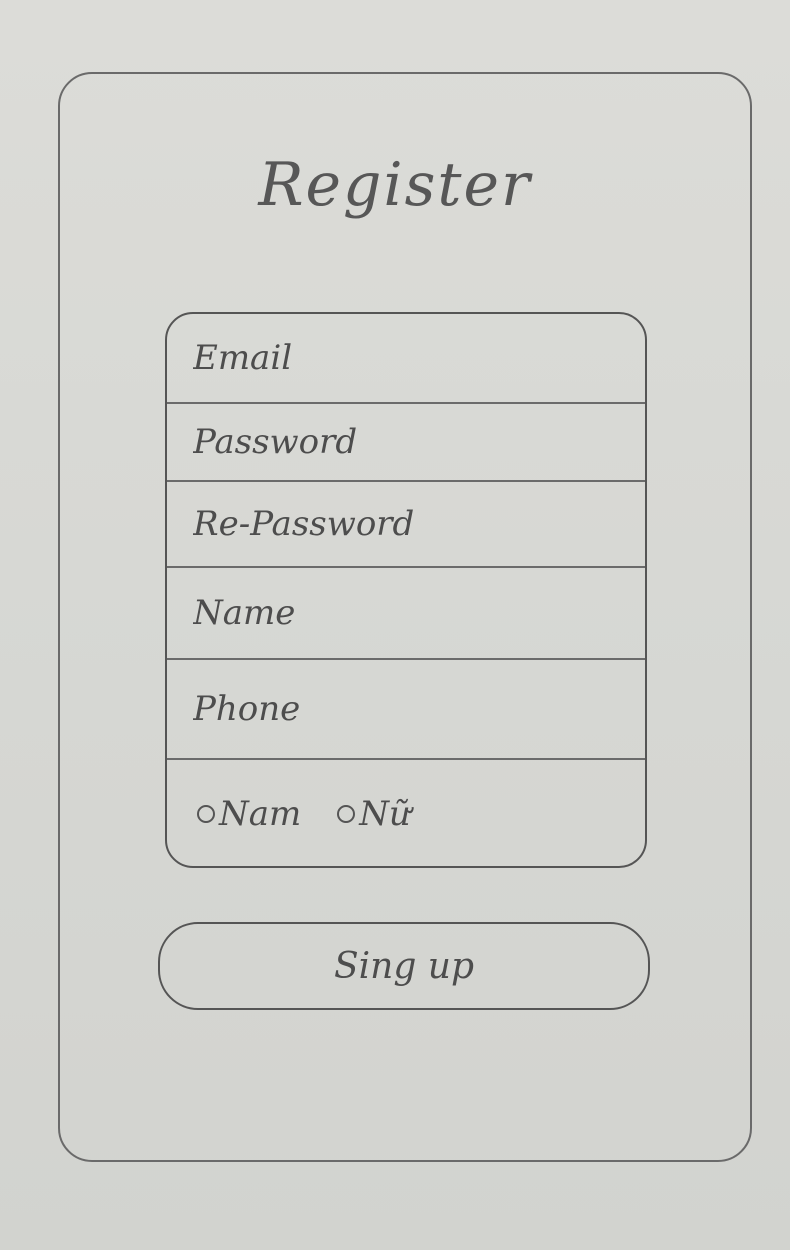  I want to click on repassword-field-row, so click(406, 525).